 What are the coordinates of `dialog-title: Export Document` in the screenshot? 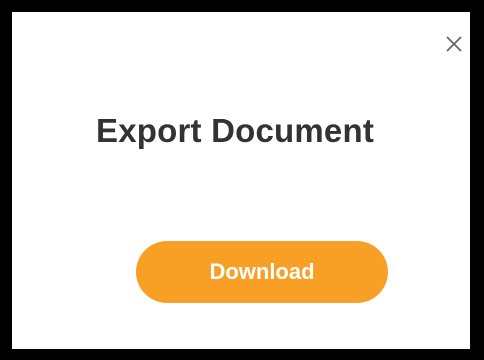 It's located at (235, 130).